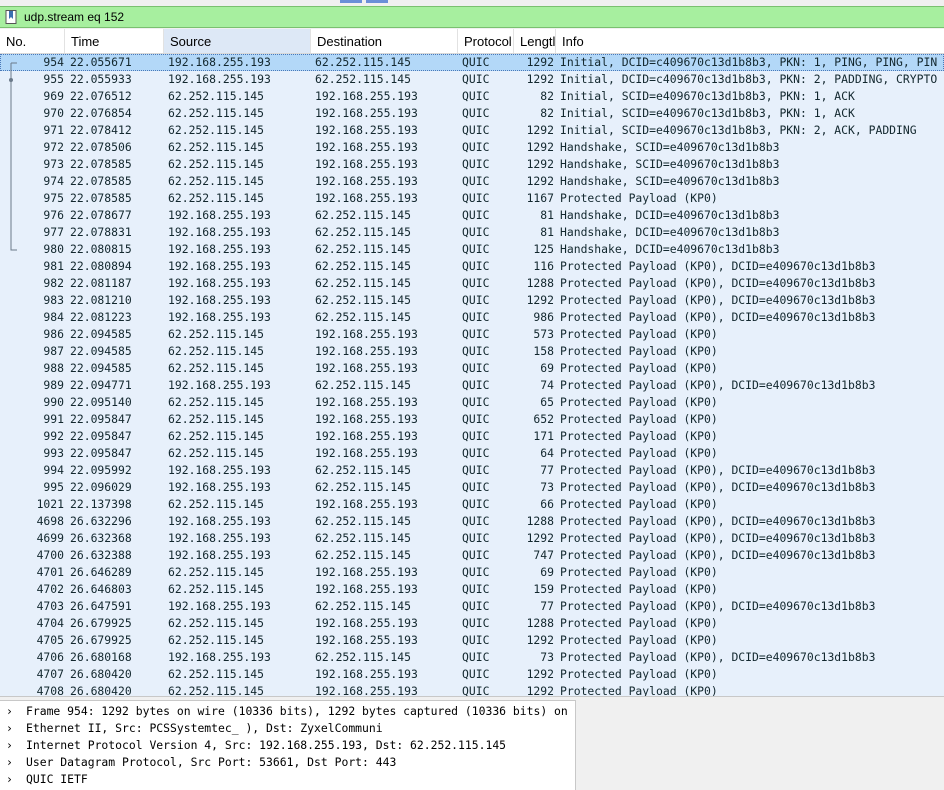  I want to click on packet-cell-time: 22.078677, so click(101, 215).